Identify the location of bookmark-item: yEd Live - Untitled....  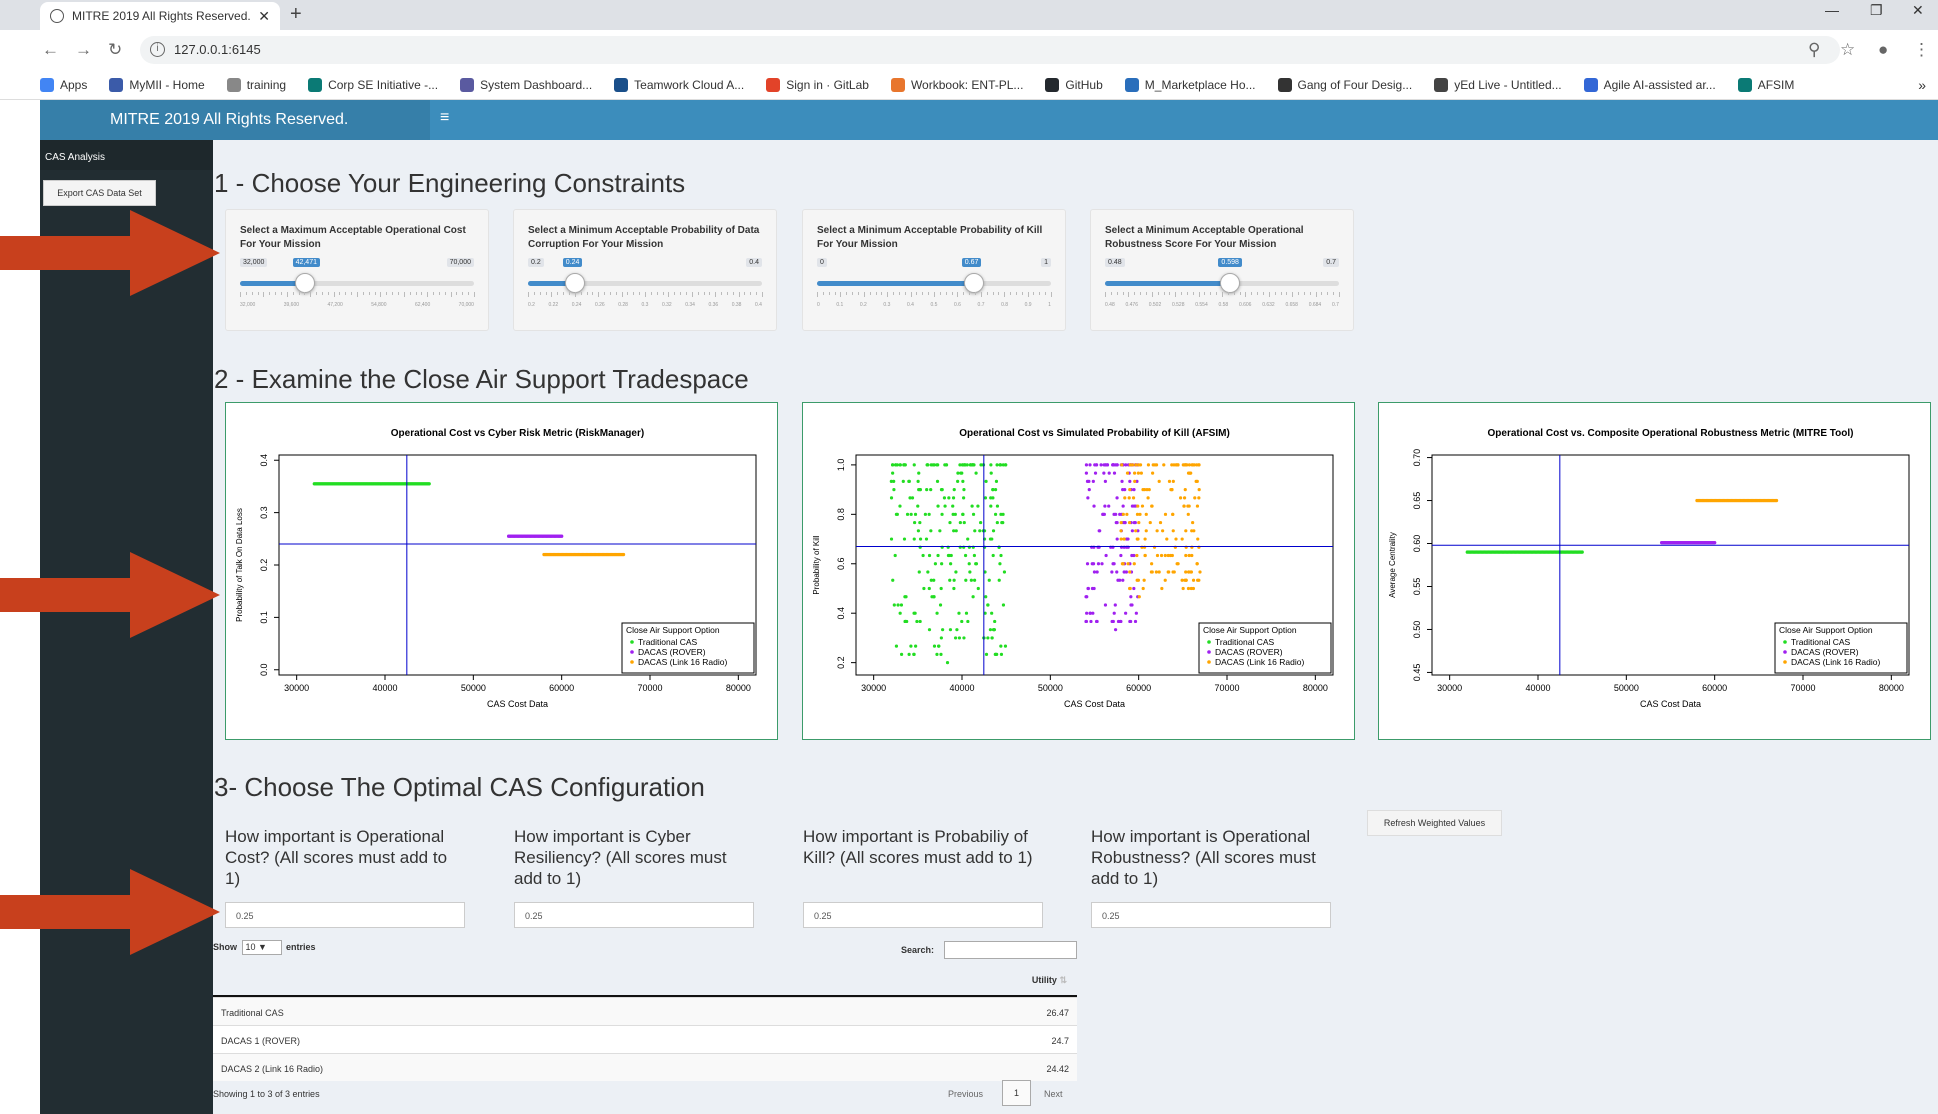
(1498, 84).